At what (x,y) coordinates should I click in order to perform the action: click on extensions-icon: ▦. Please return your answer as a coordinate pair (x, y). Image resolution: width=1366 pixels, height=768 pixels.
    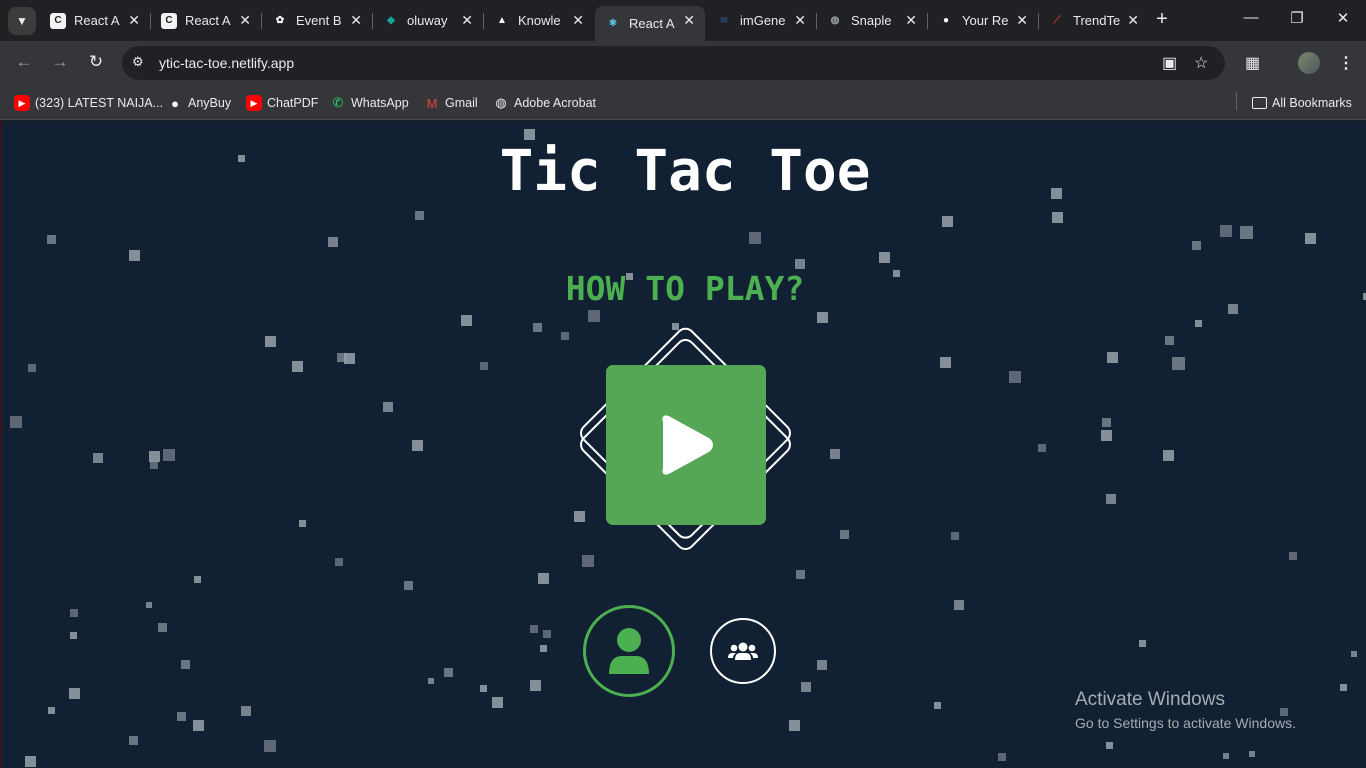
    Looking at the image, I should click on (1252, 63).